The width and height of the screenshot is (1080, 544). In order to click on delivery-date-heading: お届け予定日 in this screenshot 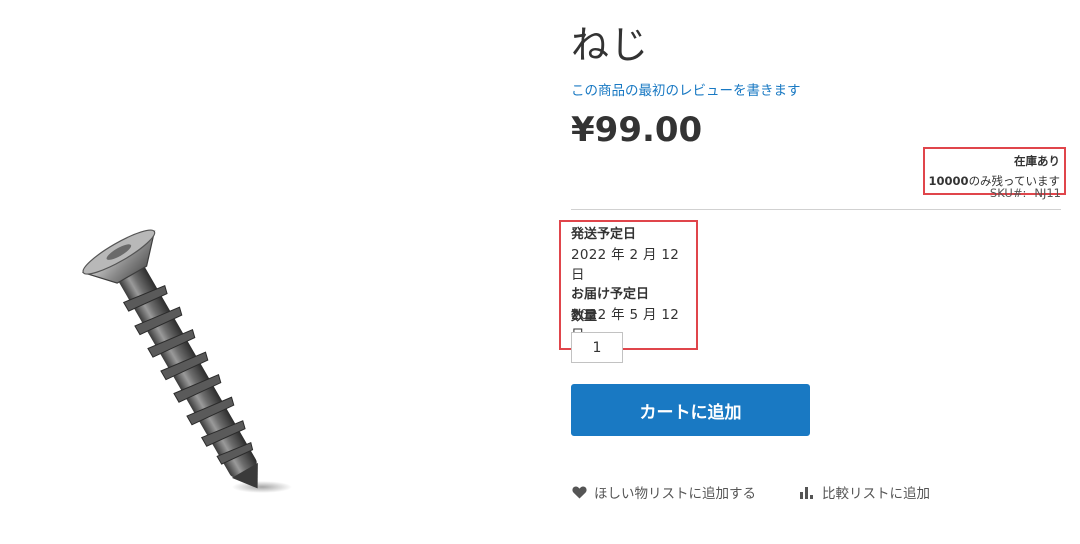, I will do `click(610, 294)`.